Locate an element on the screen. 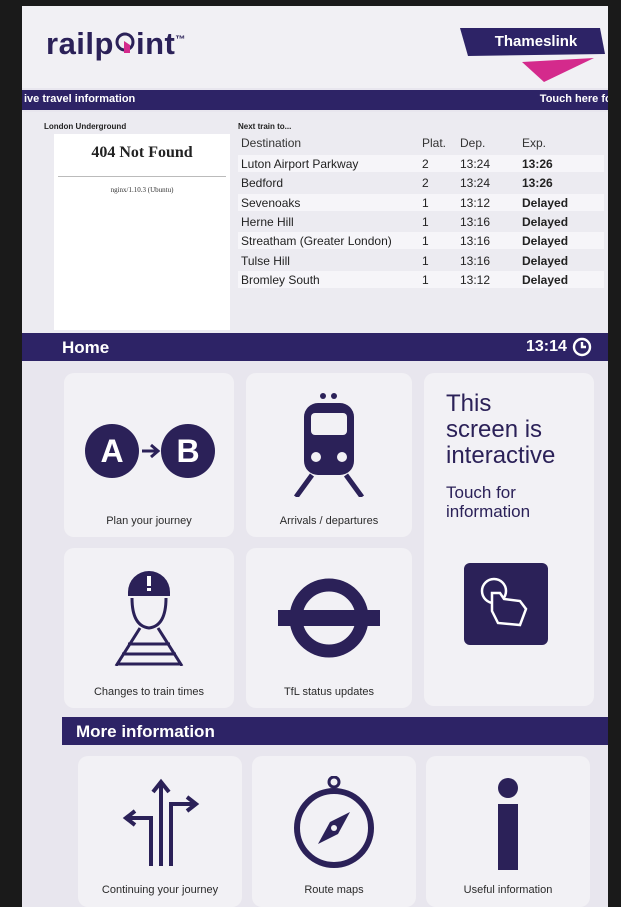 The width and height of the screenshot is (621, 907). cell-destination: Sevenoaks is located at coordinates (271, 202).